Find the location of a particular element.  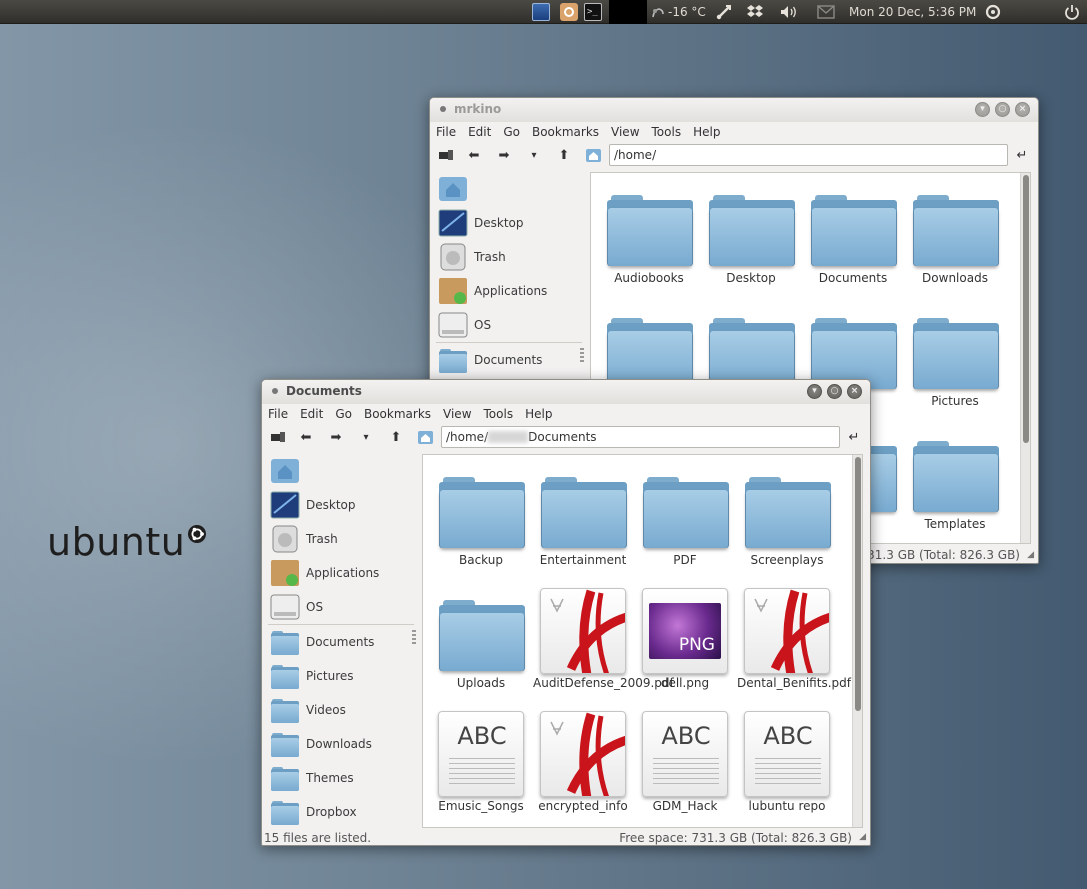

folder-item: Uploads is located at coordinates (481, 639).